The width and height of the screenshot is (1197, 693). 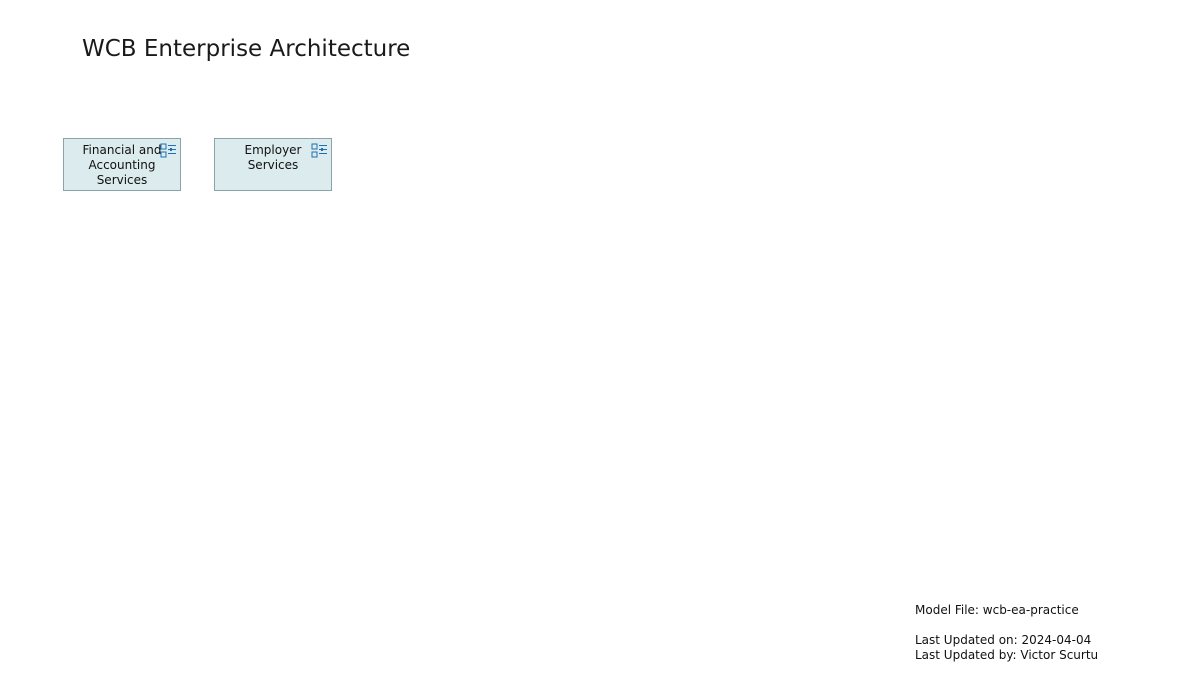 I want to click on model-file-text: Model File: wcb-ea-practice, so click(x=997, y=610).